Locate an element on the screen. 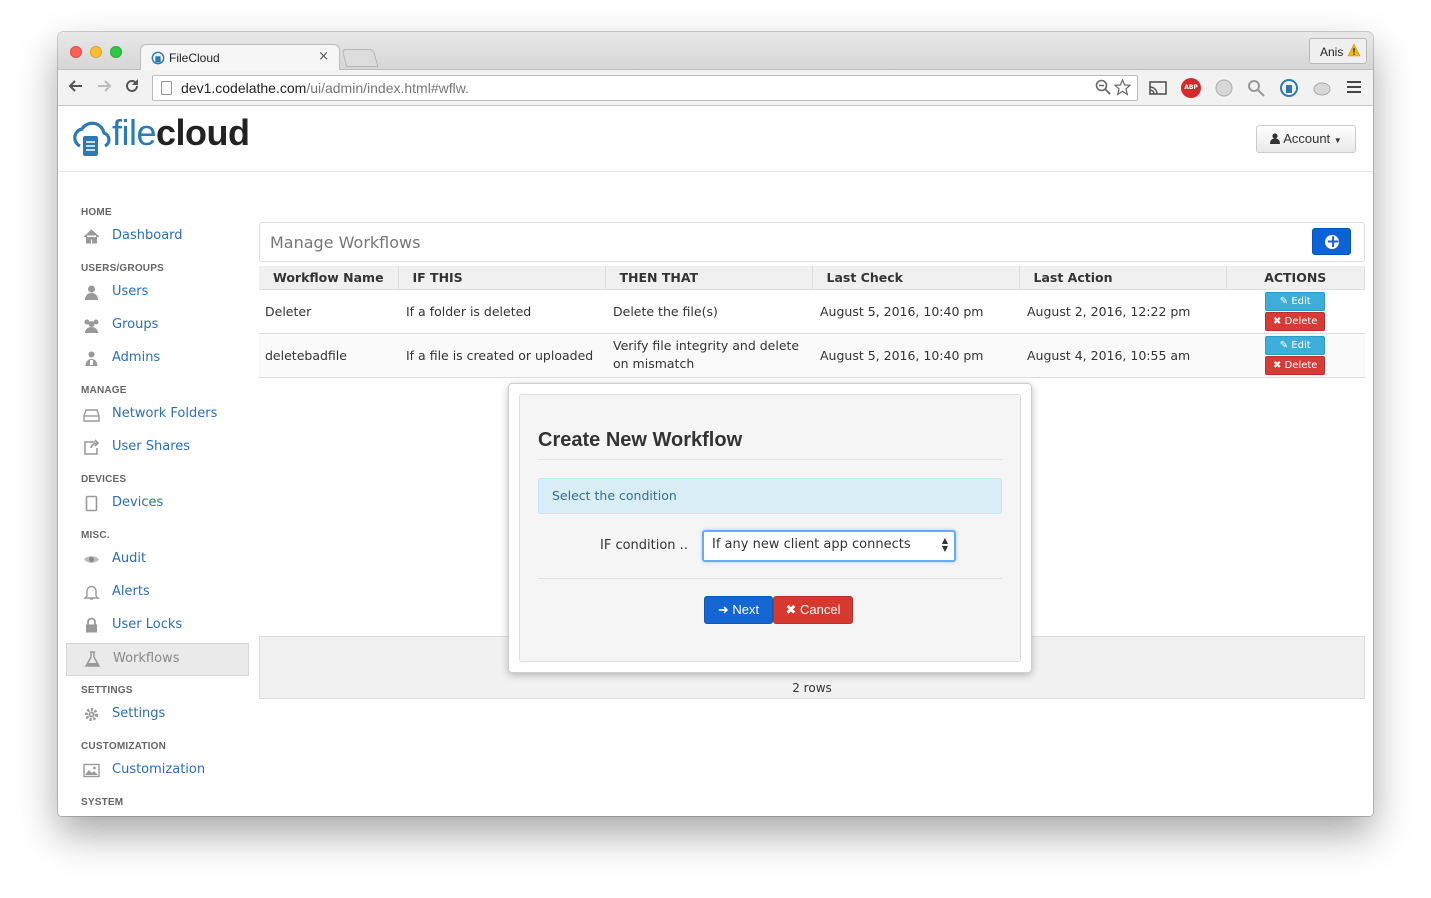  column-header: THEN THAT is located at coordinates (709, 278).